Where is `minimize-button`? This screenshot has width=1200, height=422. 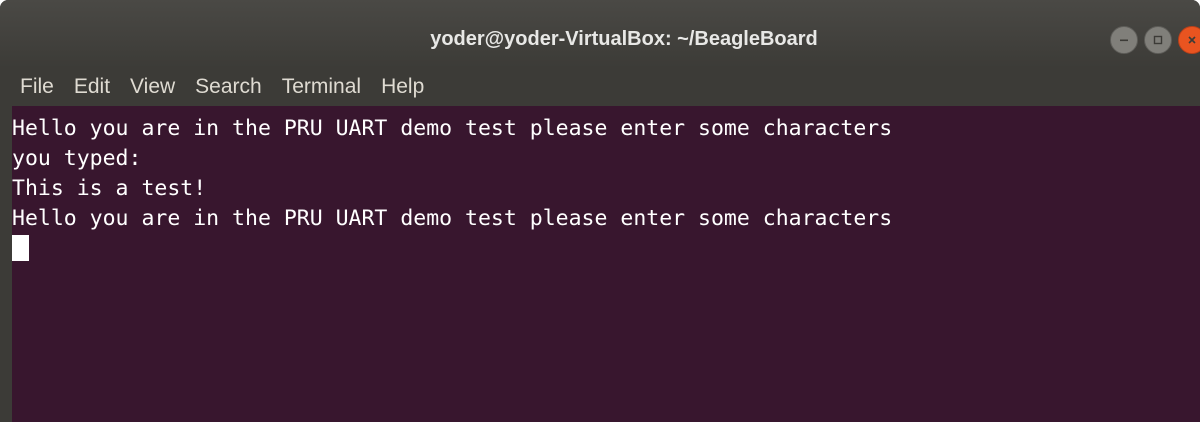 minimize-button is located at coordinates (1124, 40).